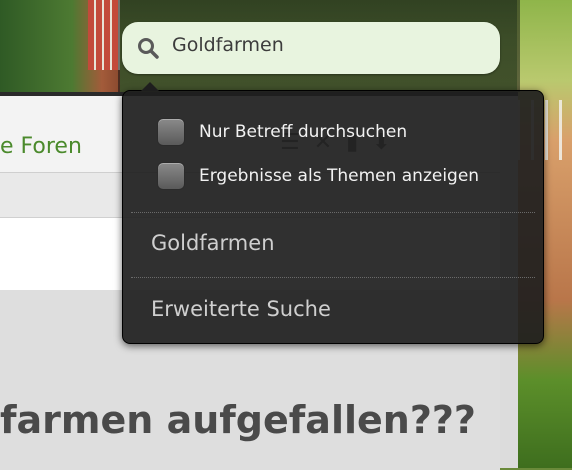 This screenshot has height=470, width=572. I want to click on thread-title: farmen aufgefallen???, so click(238, 420).